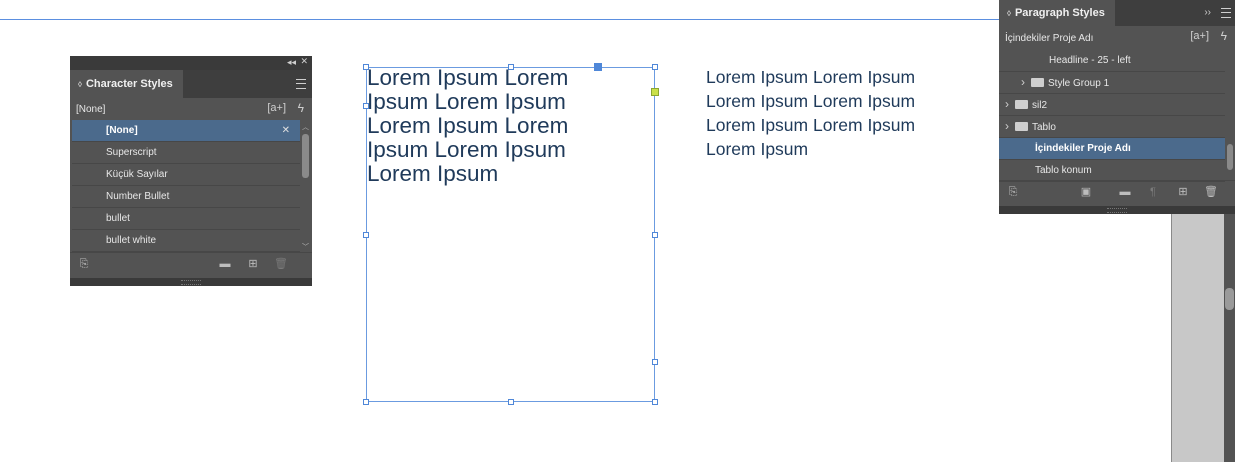 This screenshot has width=1235, height=462. What do you see at coordinates (186, 241) in the screenshot?
I see `style-list-item: bullet white` at bounding box center [186, 241].